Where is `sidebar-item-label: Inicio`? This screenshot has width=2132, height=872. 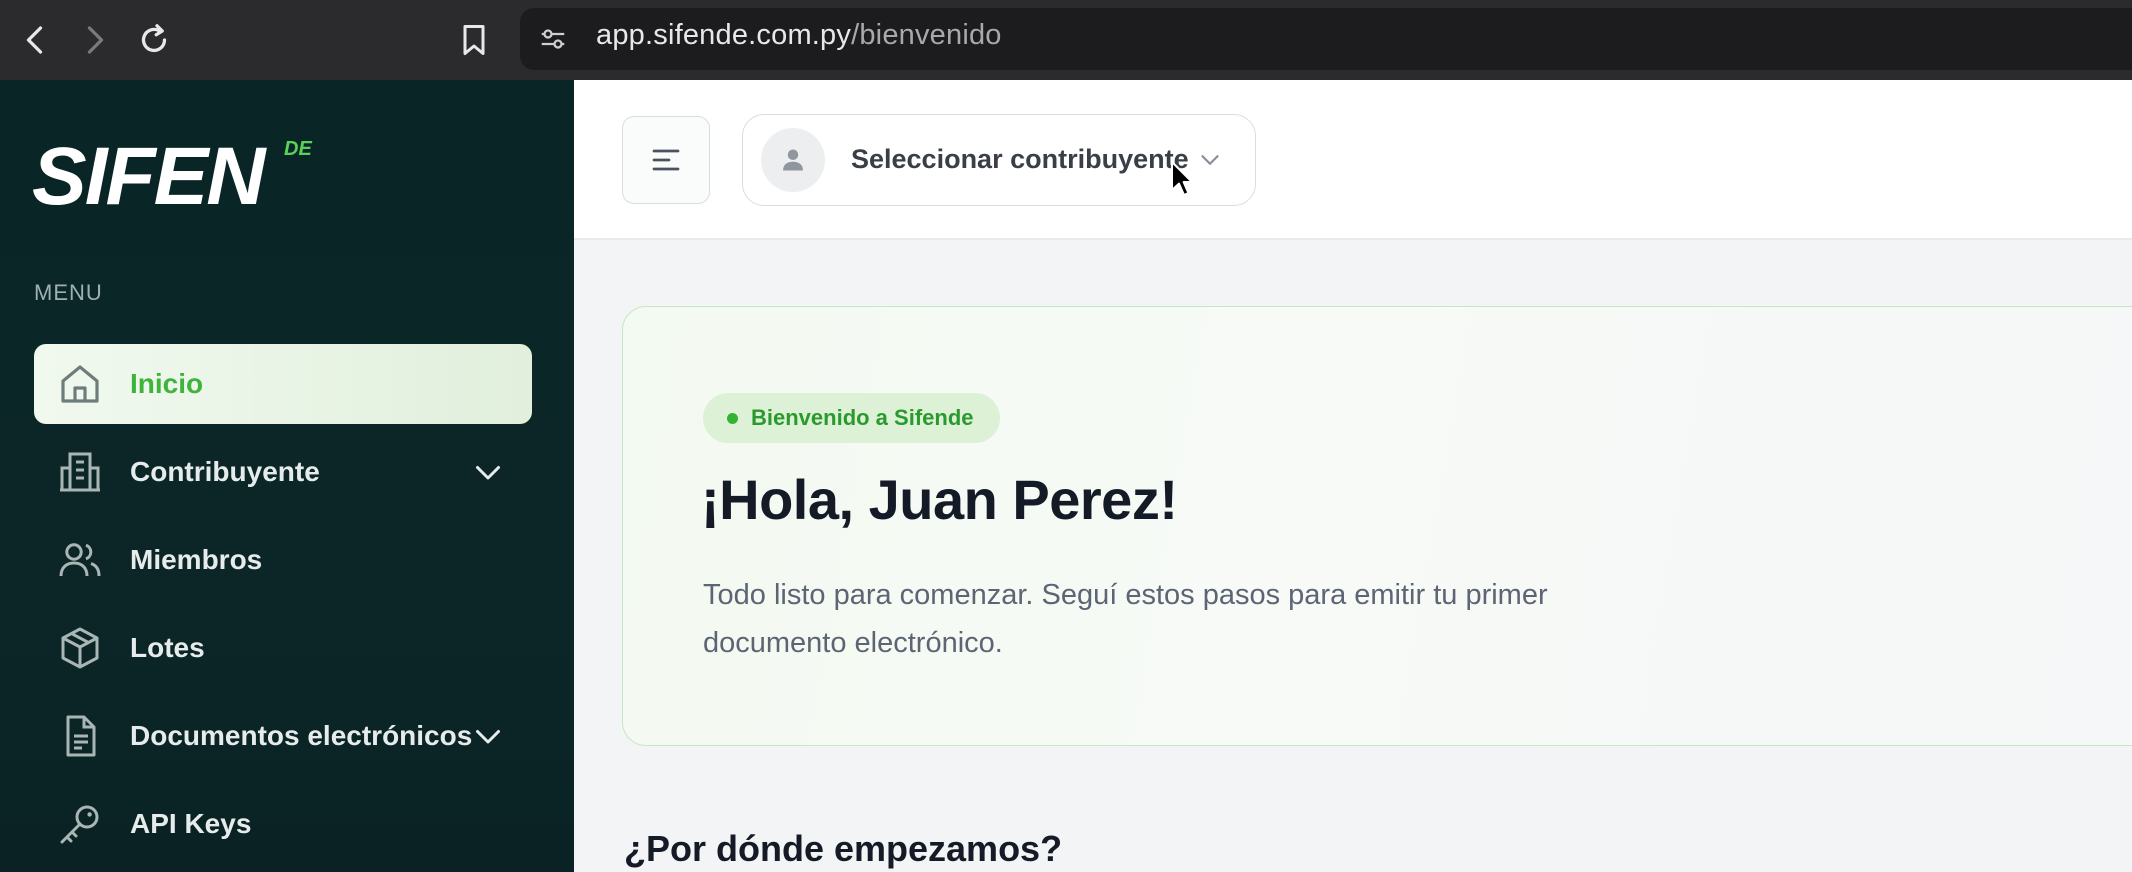
sidebar-item-label: Inicio is located at coordinates (167, 383).